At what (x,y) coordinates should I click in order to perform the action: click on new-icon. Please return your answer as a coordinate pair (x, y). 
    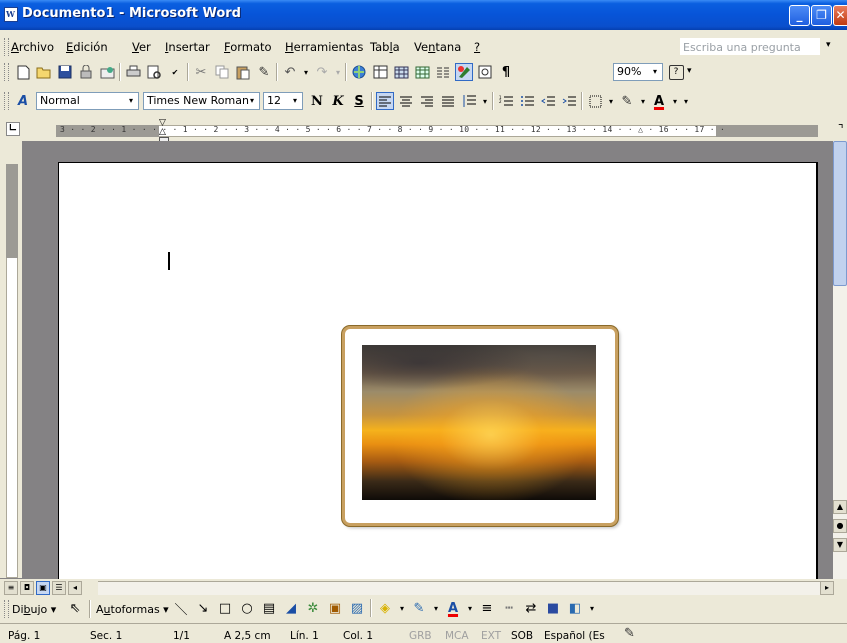
    Looking at the image, I should click on (23, 72).